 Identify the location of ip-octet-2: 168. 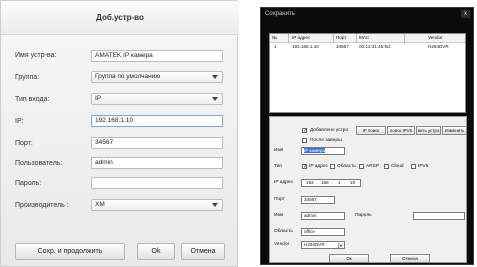
(325, 182).